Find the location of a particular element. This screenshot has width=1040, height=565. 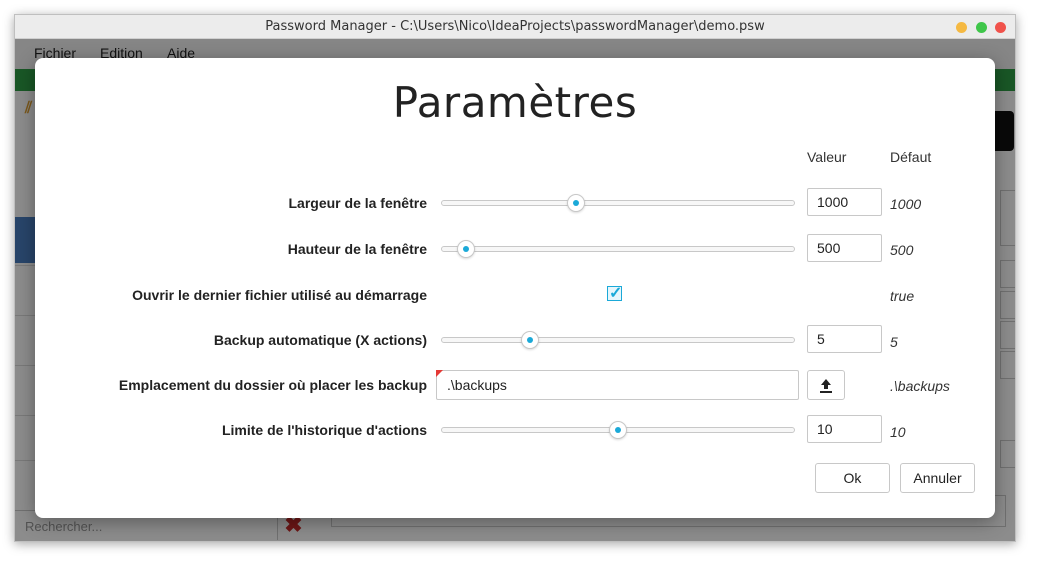

window-height-input is located at coordinates (844, 248).